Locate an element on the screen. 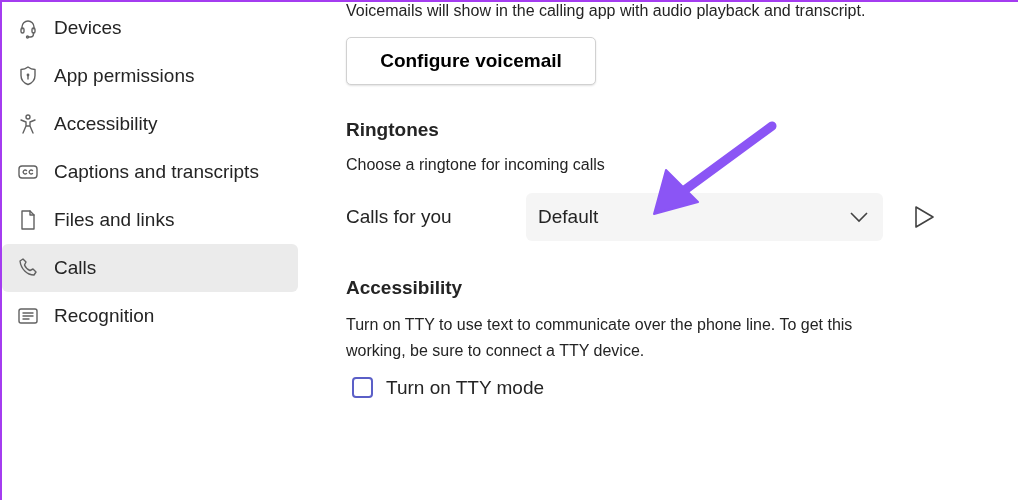 The width and height of the screenshot is (1018, 500). sidebar-item: Devices is located at coordinates (150, 28).